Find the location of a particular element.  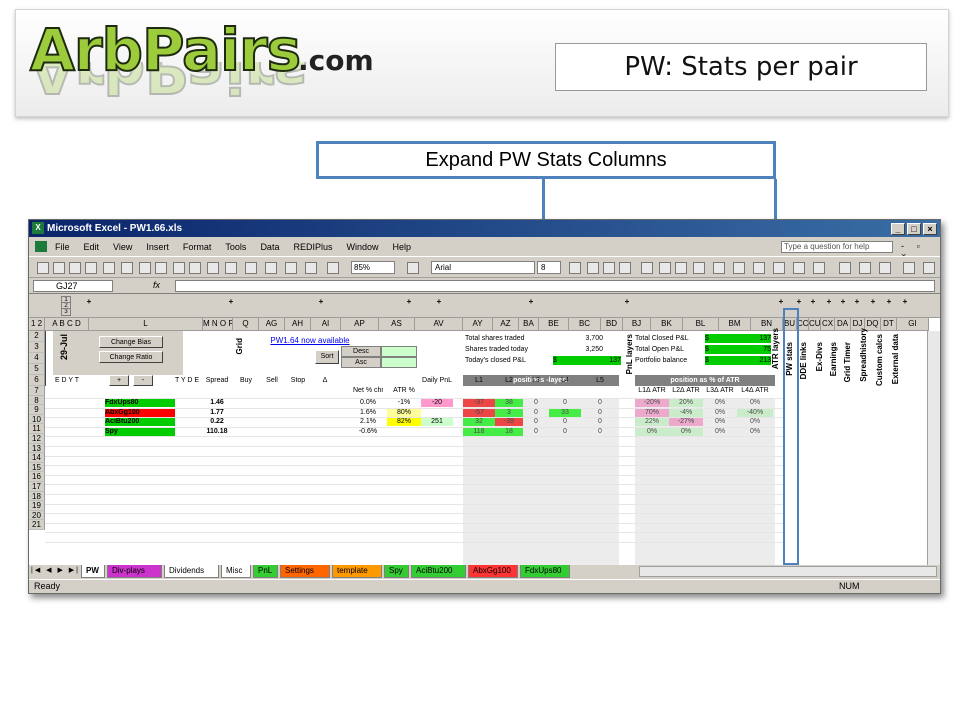

zoom-select: 85% is located at coordinates (373, 267).